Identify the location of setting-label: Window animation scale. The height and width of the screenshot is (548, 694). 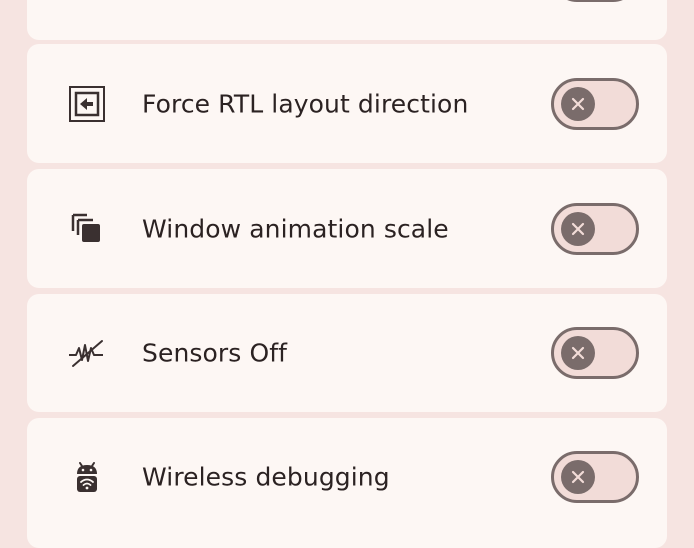
(295, 228).